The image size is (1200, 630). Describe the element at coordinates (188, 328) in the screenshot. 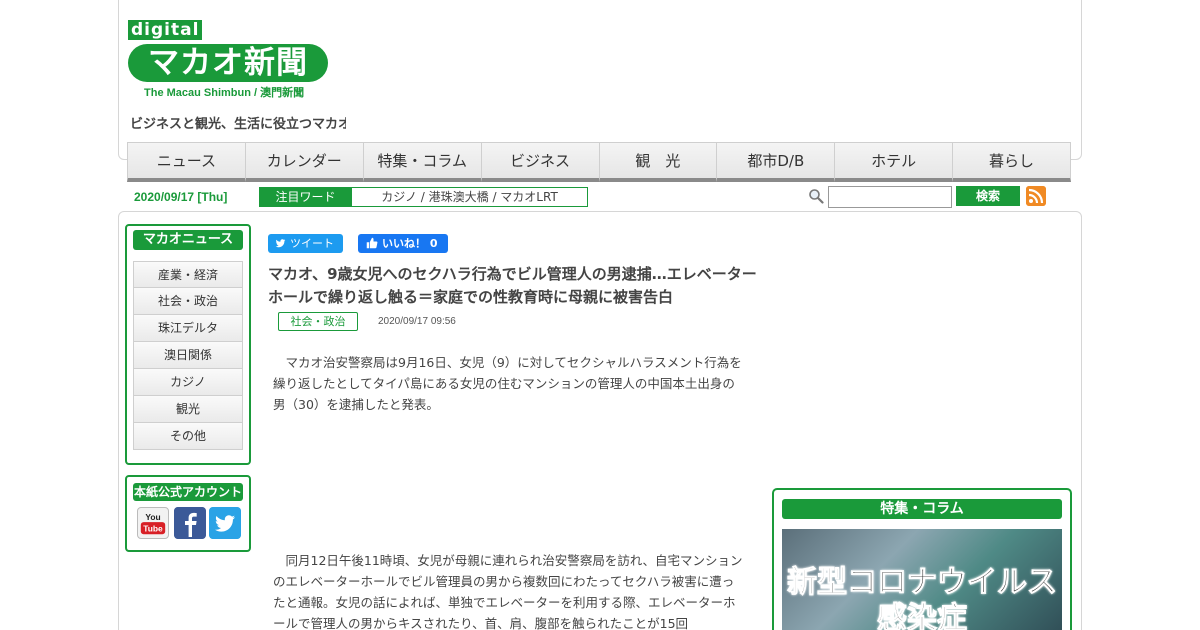

I see `sidebar-item-pearl-delta: 珠江デルタ` at that location.